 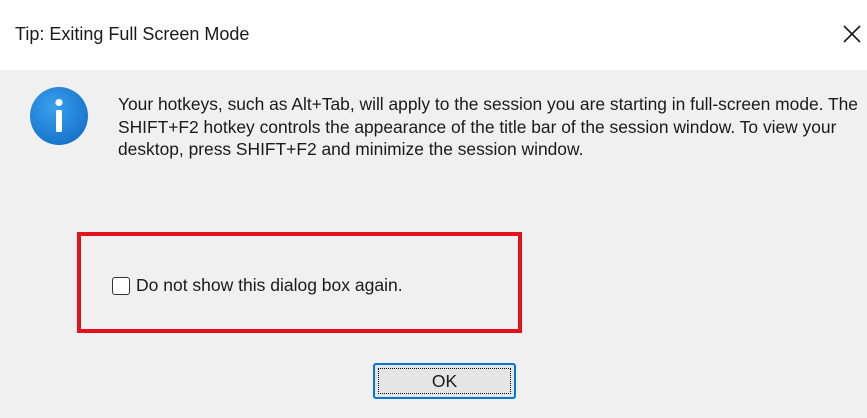 I want to click on close-button, so click(x=851, y=34).